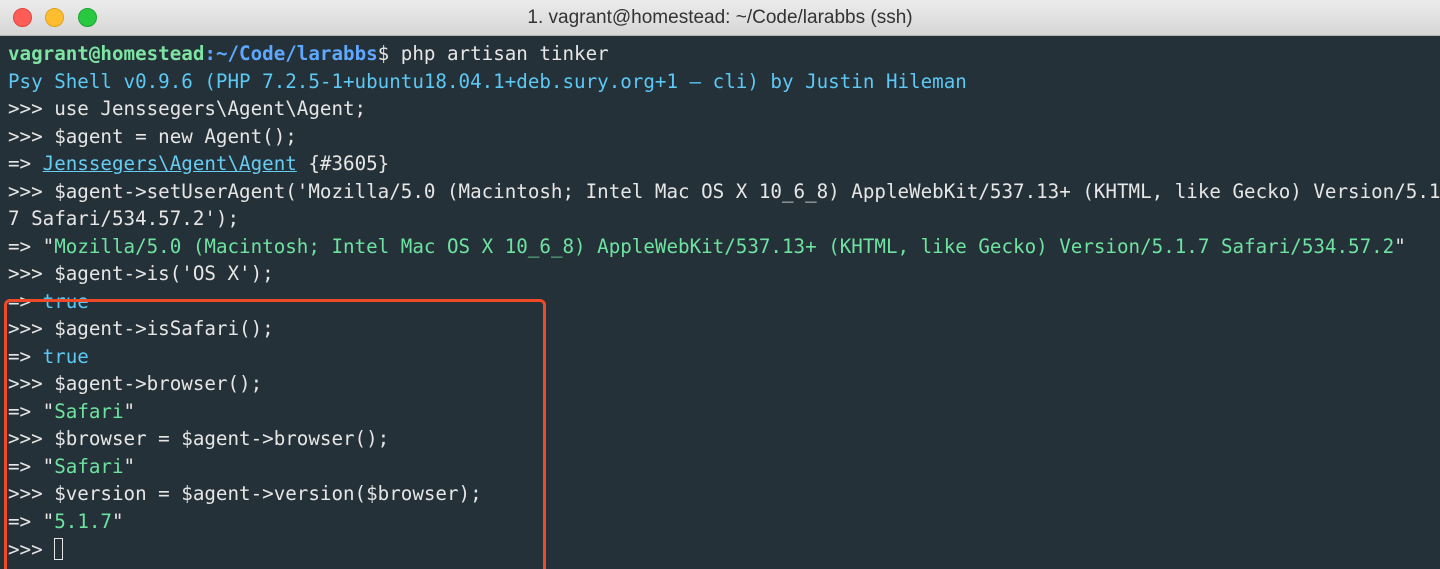  I want to click on prompt-path: :~/Code/larabbs, so click(291, 53).